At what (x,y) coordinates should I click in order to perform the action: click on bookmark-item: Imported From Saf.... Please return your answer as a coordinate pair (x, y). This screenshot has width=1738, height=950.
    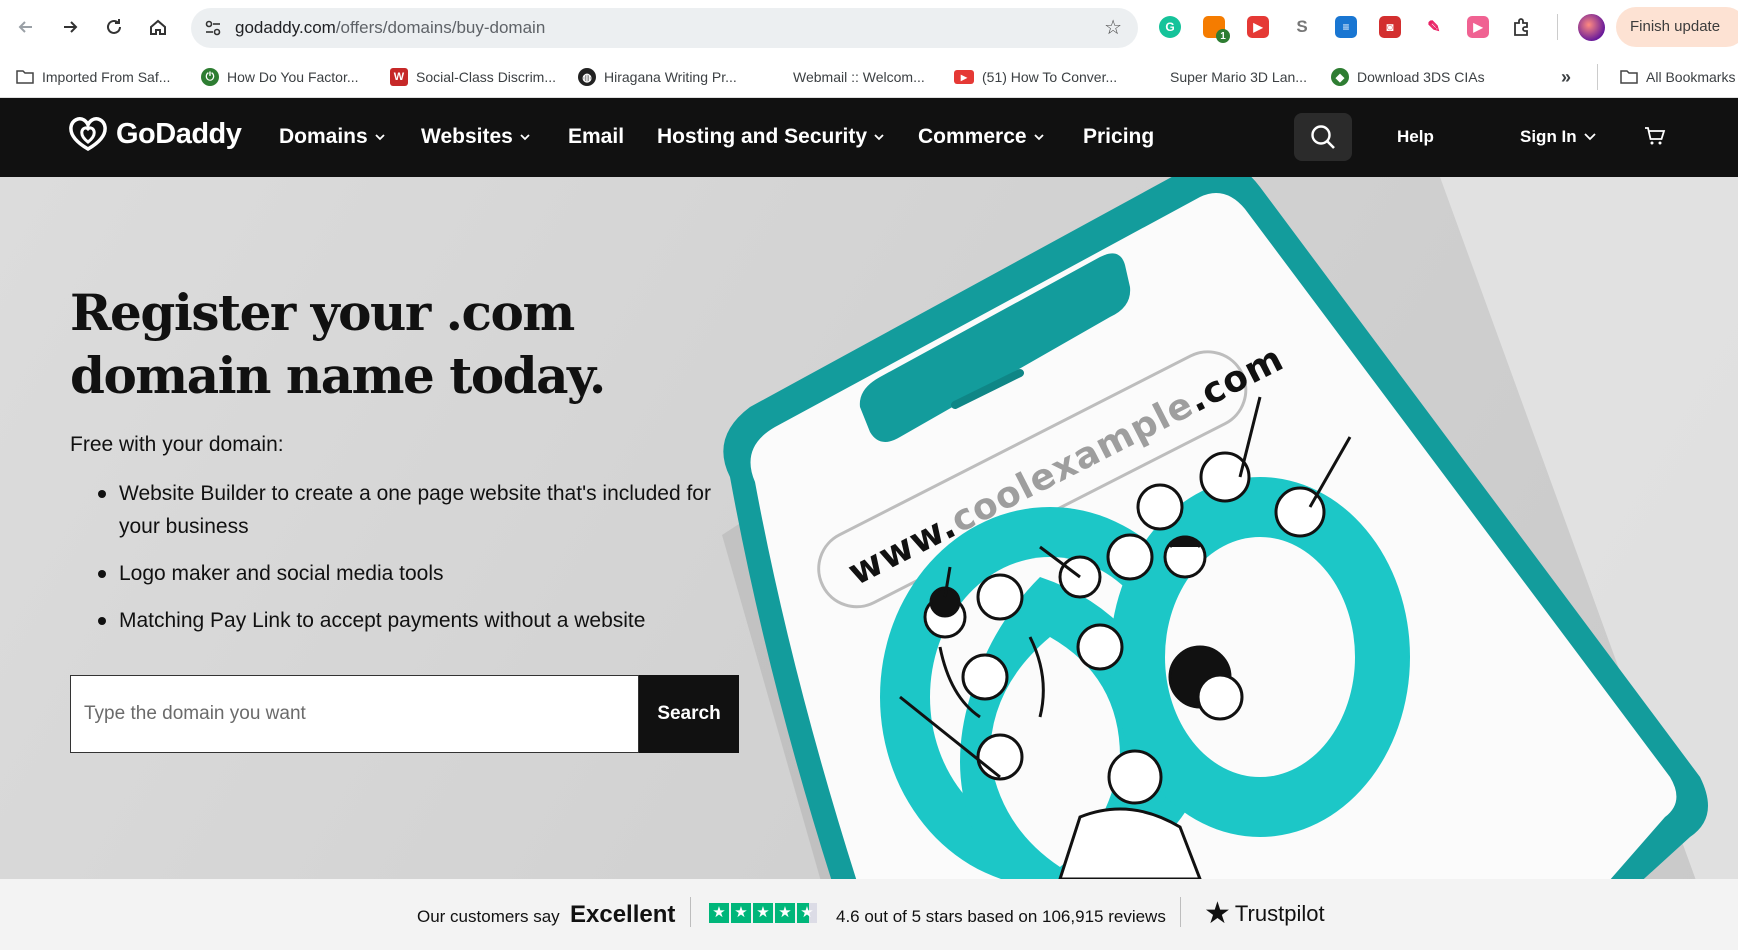
    Looking at the image, I should click on (93, 77).